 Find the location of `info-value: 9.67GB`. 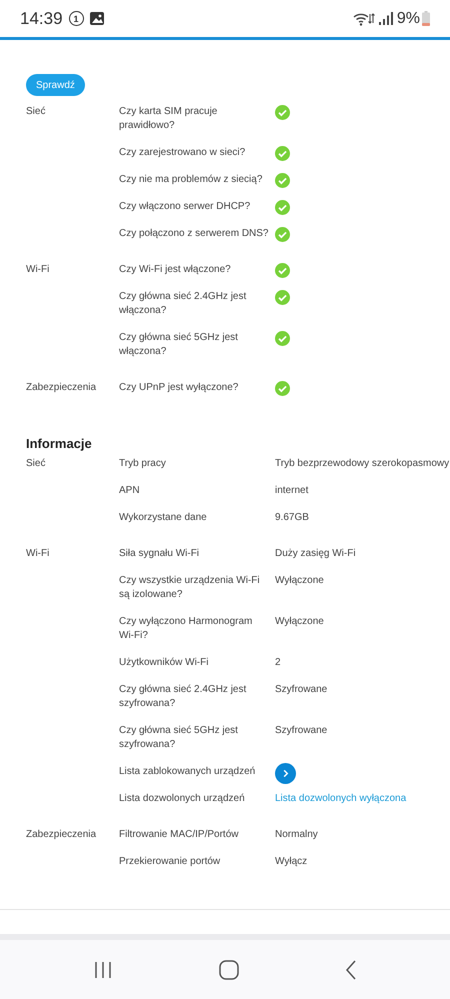

info-value: 9.67GB is located at coordinates (292, 518).